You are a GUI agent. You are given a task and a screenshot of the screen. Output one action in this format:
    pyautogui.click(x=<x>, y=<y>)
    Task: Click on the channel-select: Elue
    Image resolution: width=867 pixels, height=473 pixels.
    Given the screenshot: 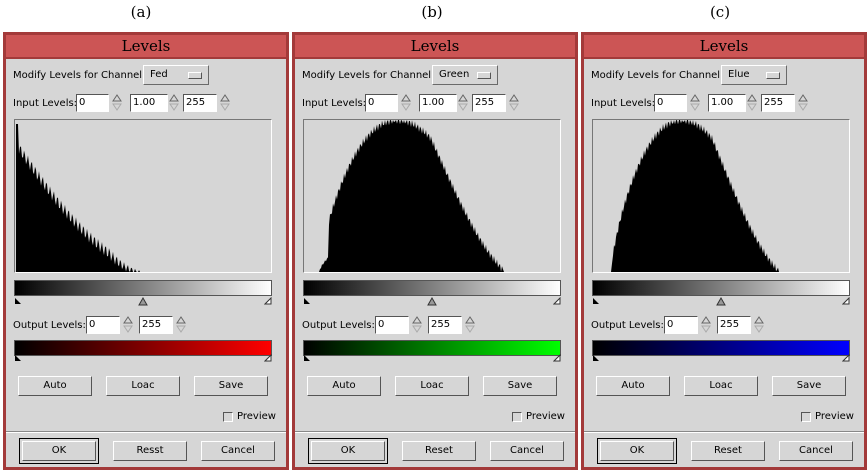 What is the action you would take?
    pyautogui.click(x=754, y=75)
    